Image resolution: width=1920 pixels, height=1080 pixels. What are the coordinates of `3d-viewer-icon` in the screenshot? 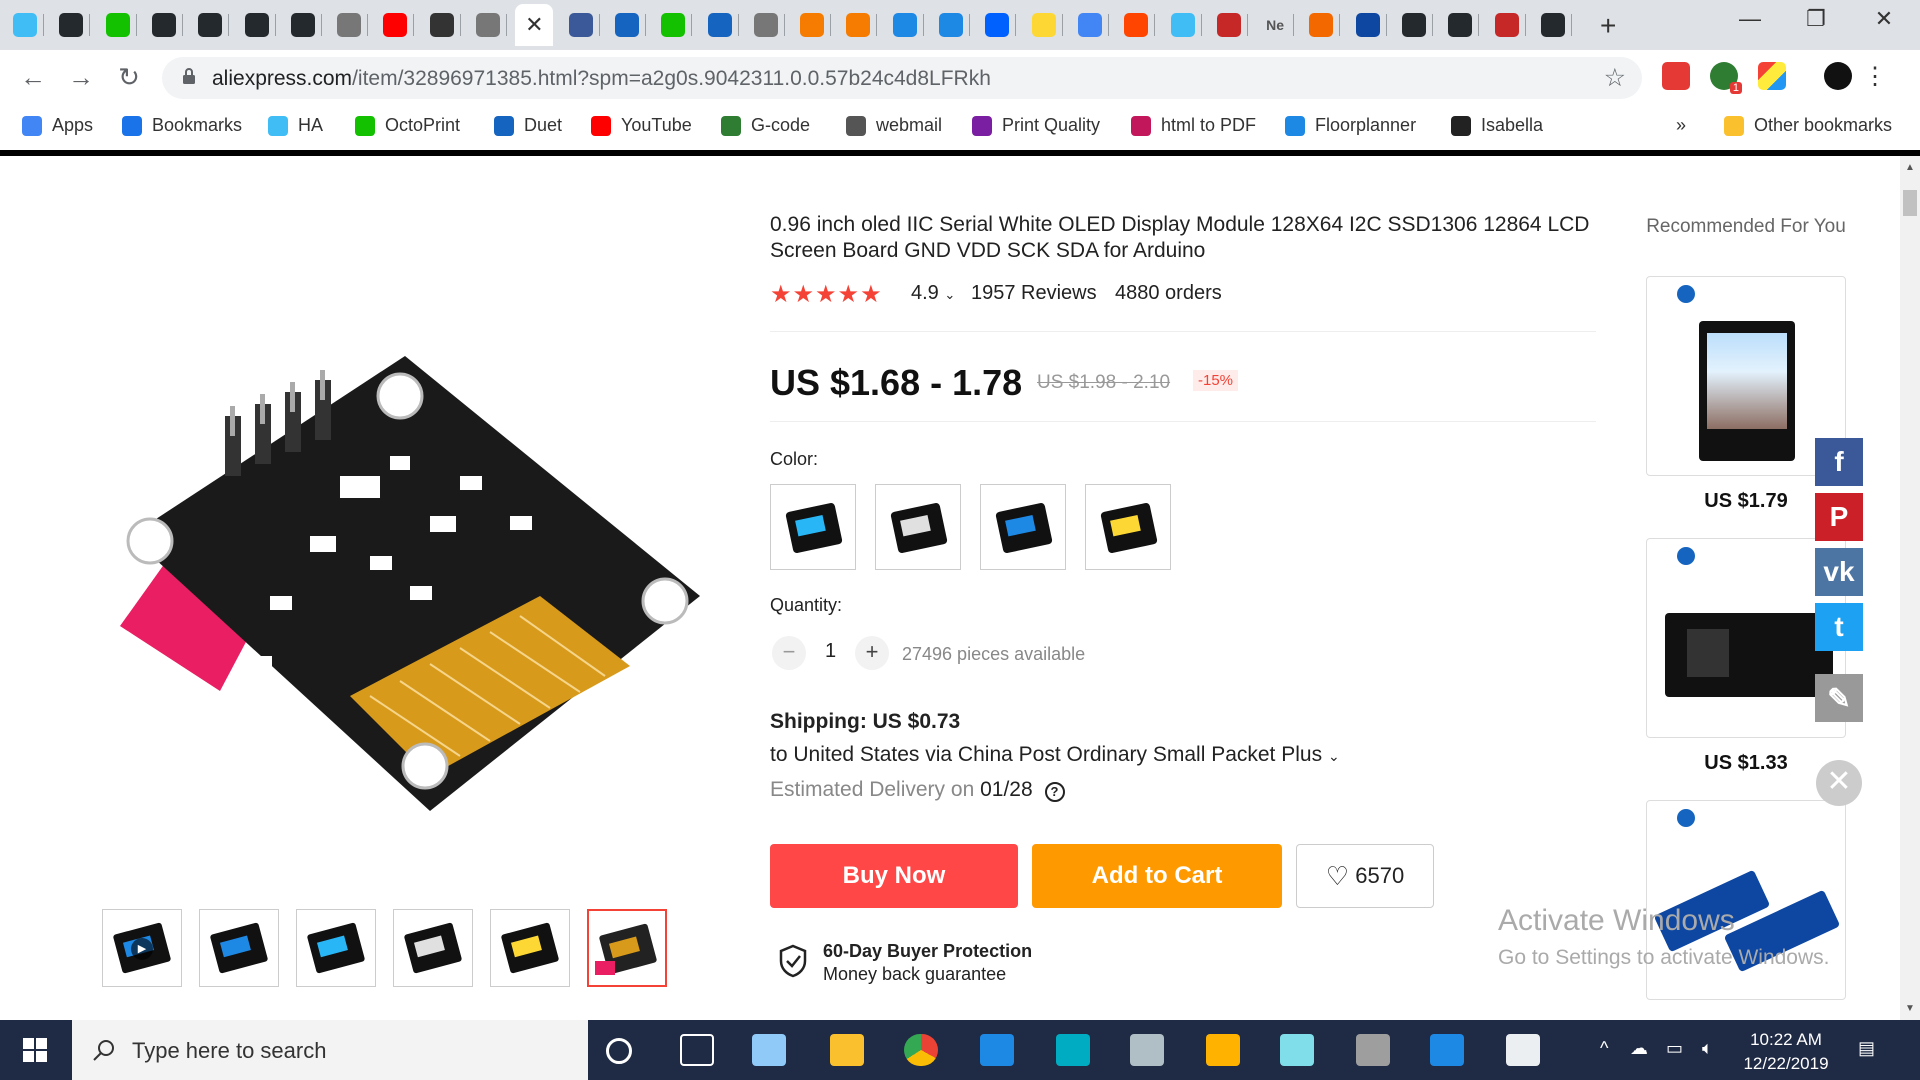 It's located at (769, 1050).